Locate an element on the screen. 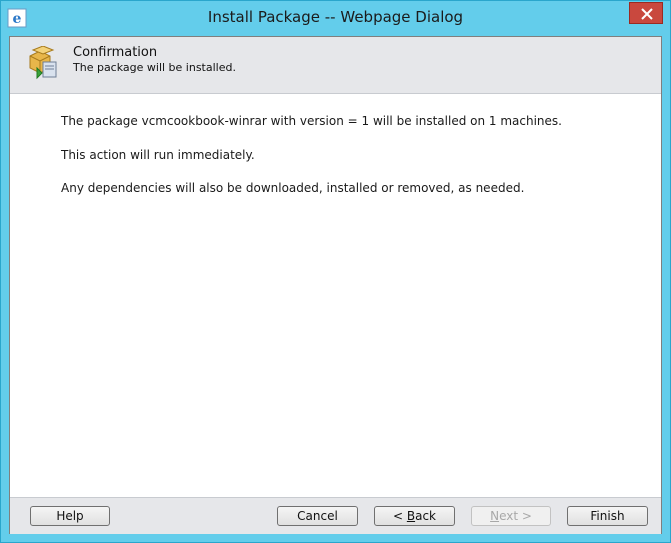 Image resolution: width=671 pixels, height=543 pixels. header-subtitle: The package will be installed. is located at coordinates (154, 67).